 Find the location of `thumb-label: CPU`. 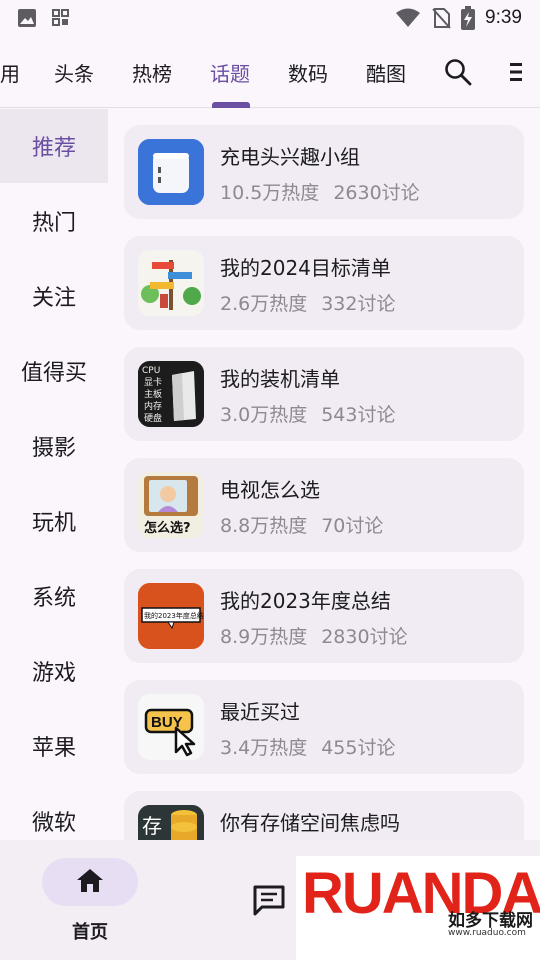

thumb-label: CPU is located at coordinates (151, 371).